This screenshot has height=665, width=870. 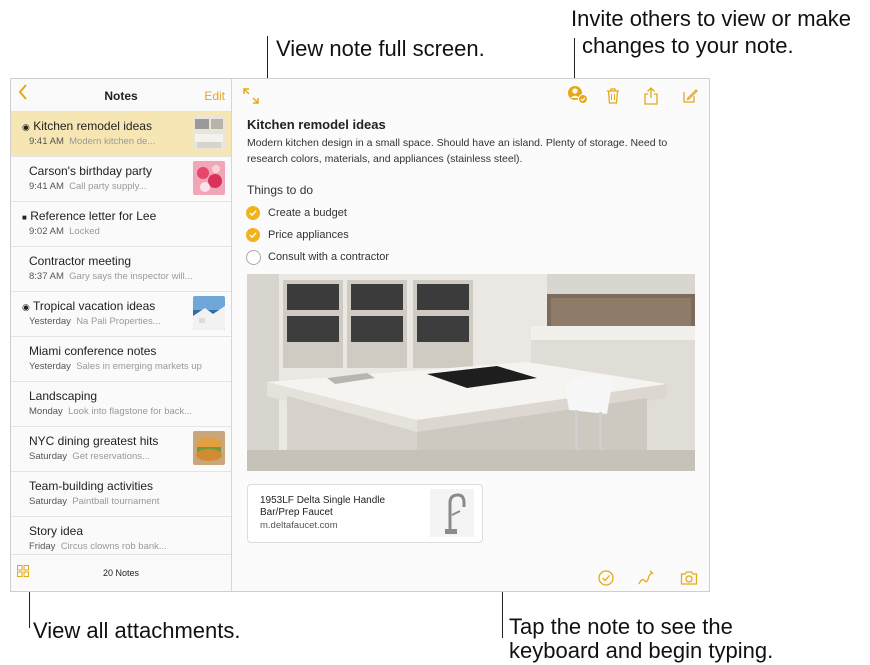 I want to click on checklist-heading: Things to do, so click(x=280, y=190).